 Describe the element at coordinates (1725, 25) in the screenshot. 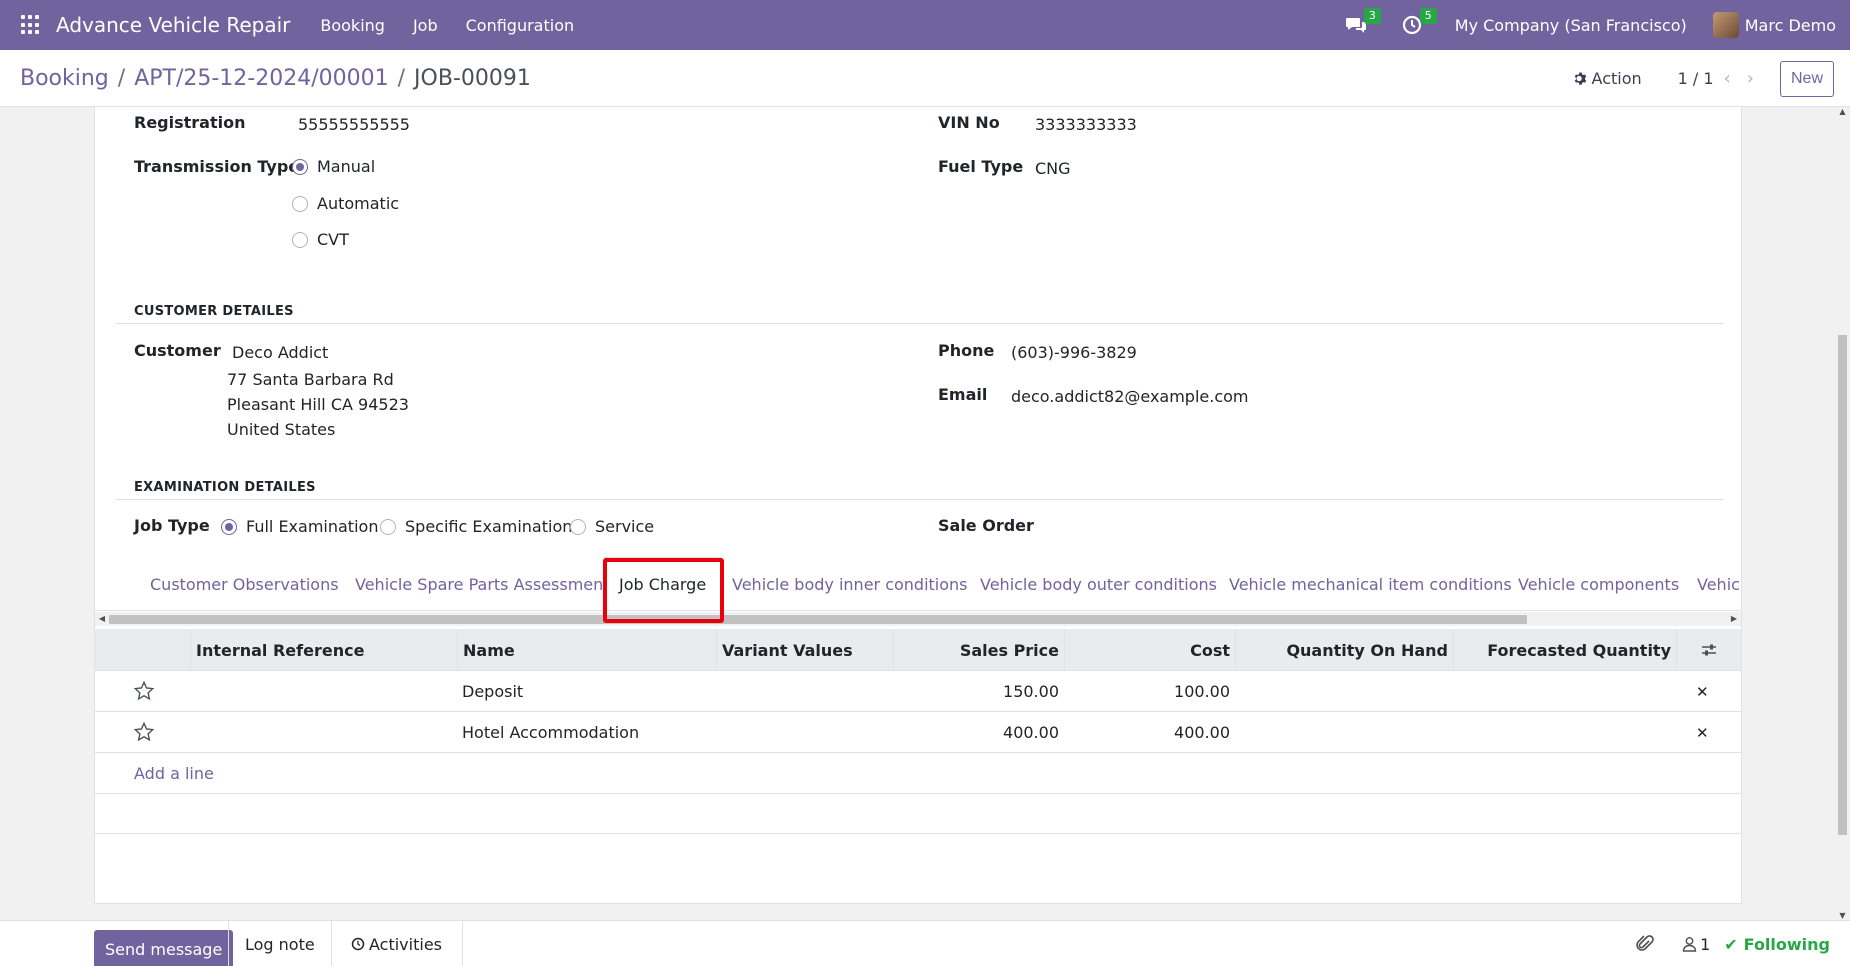

I see `user-avatar` at that location.